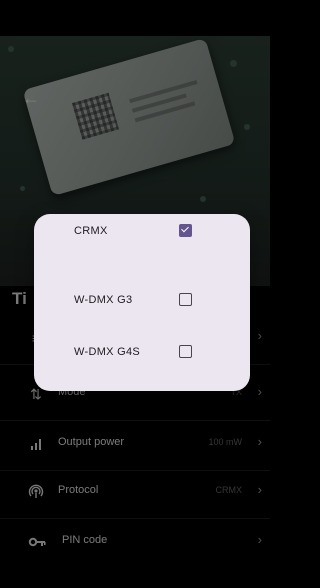 This screenshot has height=588, width=320. Describe the element at coordinates (142, 306) in the screenshot. I see `option-w-dmx-g3: W-DMX G3` at that location.